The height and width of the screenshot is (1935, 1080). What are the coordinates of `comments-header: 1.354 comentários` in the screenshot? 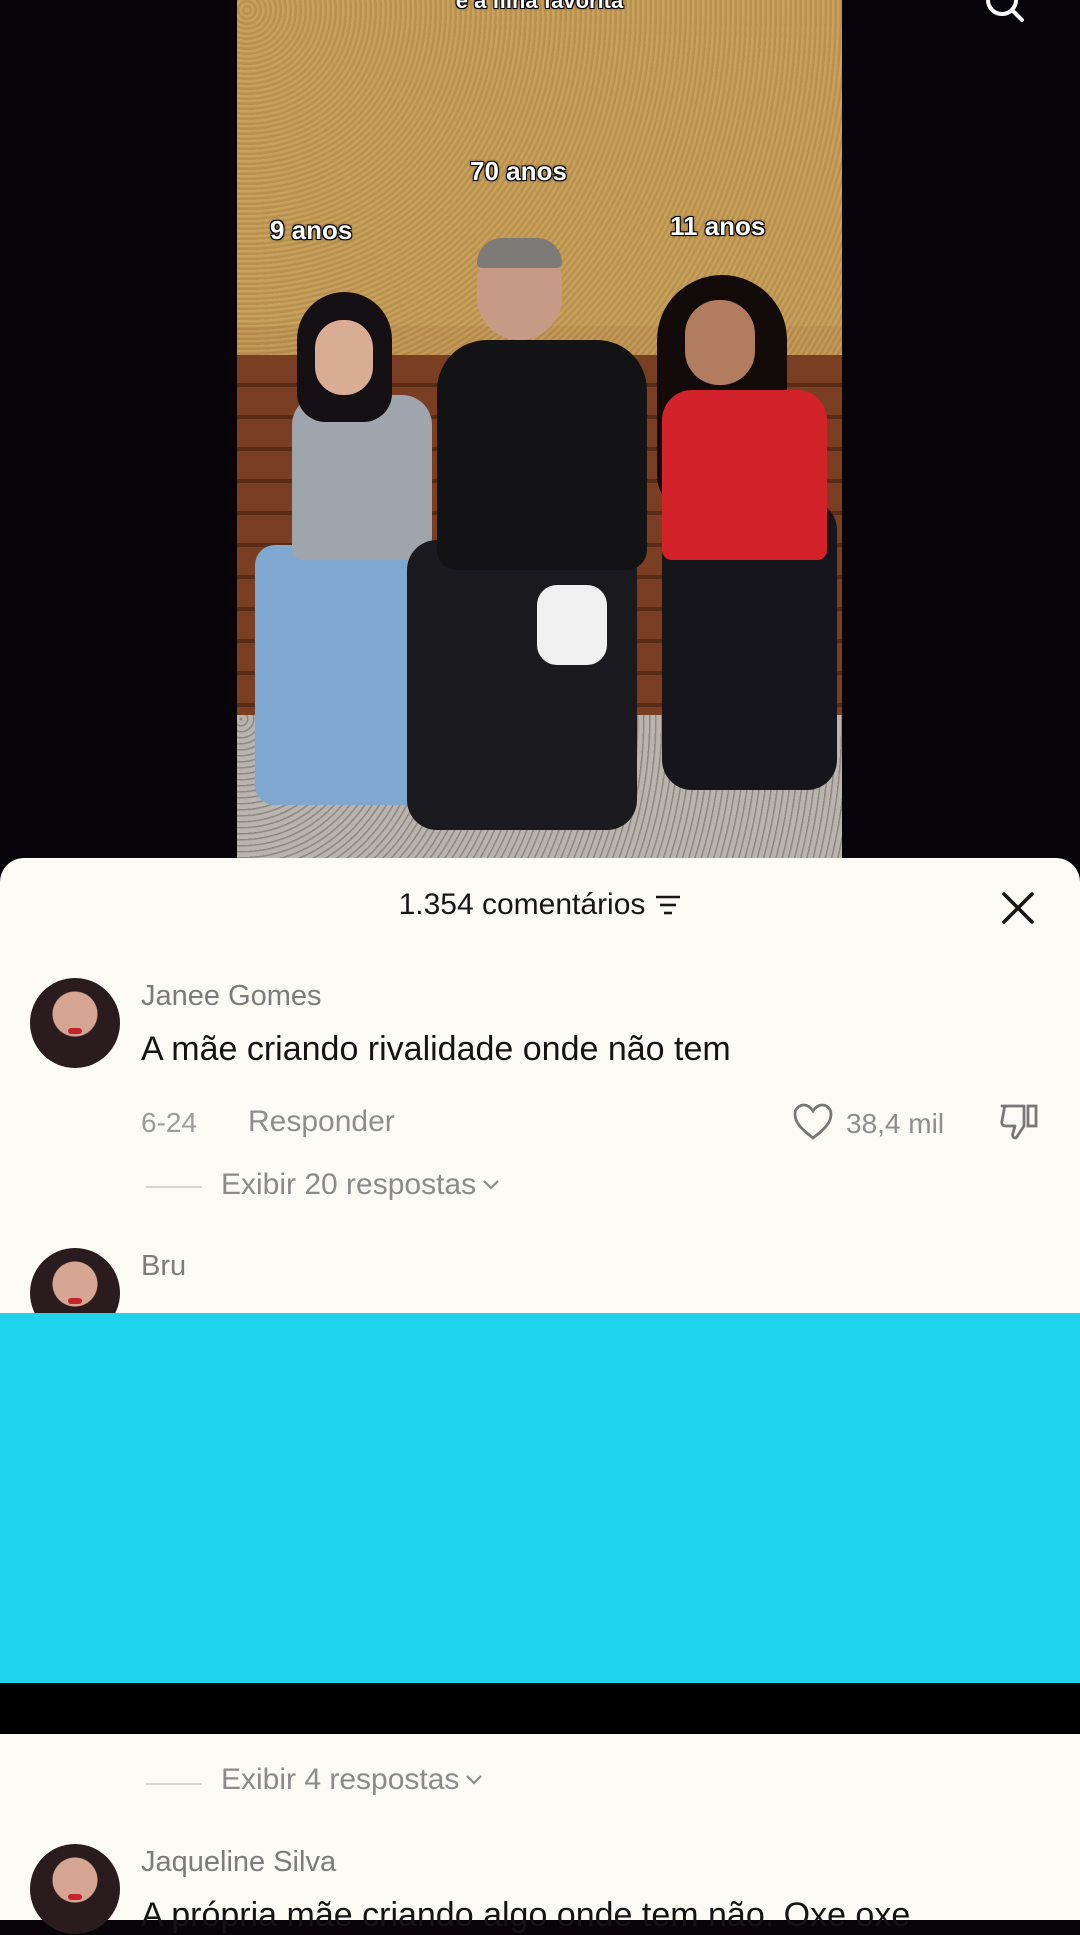 It's located at (540, 913).